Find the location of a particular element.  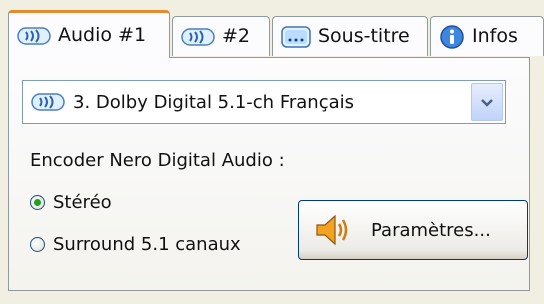

tab-label: Audio #1 is located at coordinates (102, 35).